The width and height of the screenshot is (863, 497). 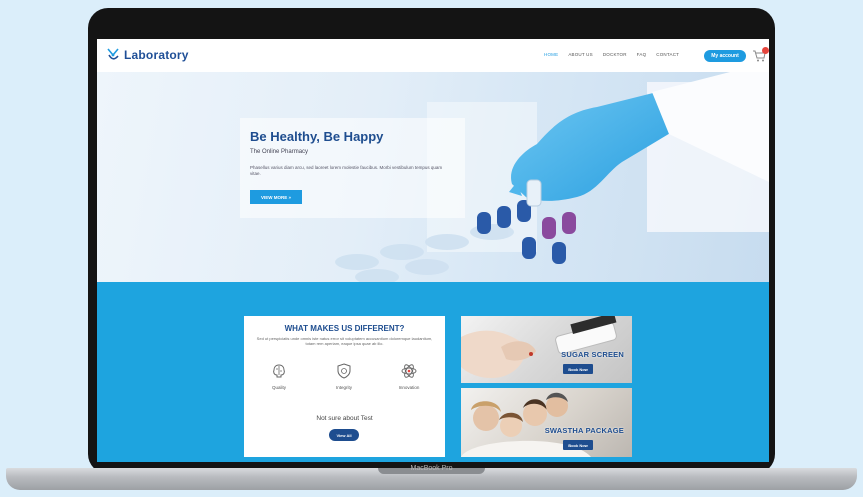 I want to click on feature-integrity: Integrity, so click(x=344, y=376).